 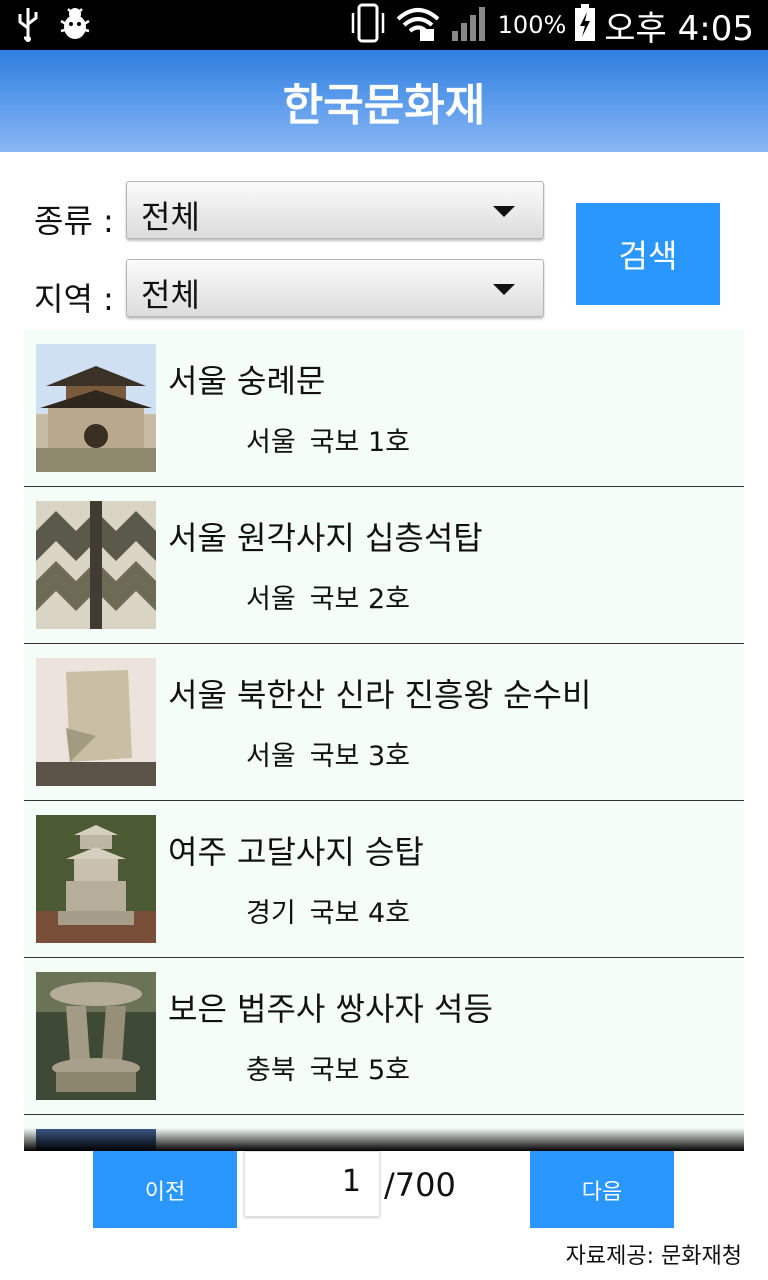 What do you see at coordinates (75, 26) in the screenshot?
I see `debug-bug-icon` at bounding box center [75, 26].